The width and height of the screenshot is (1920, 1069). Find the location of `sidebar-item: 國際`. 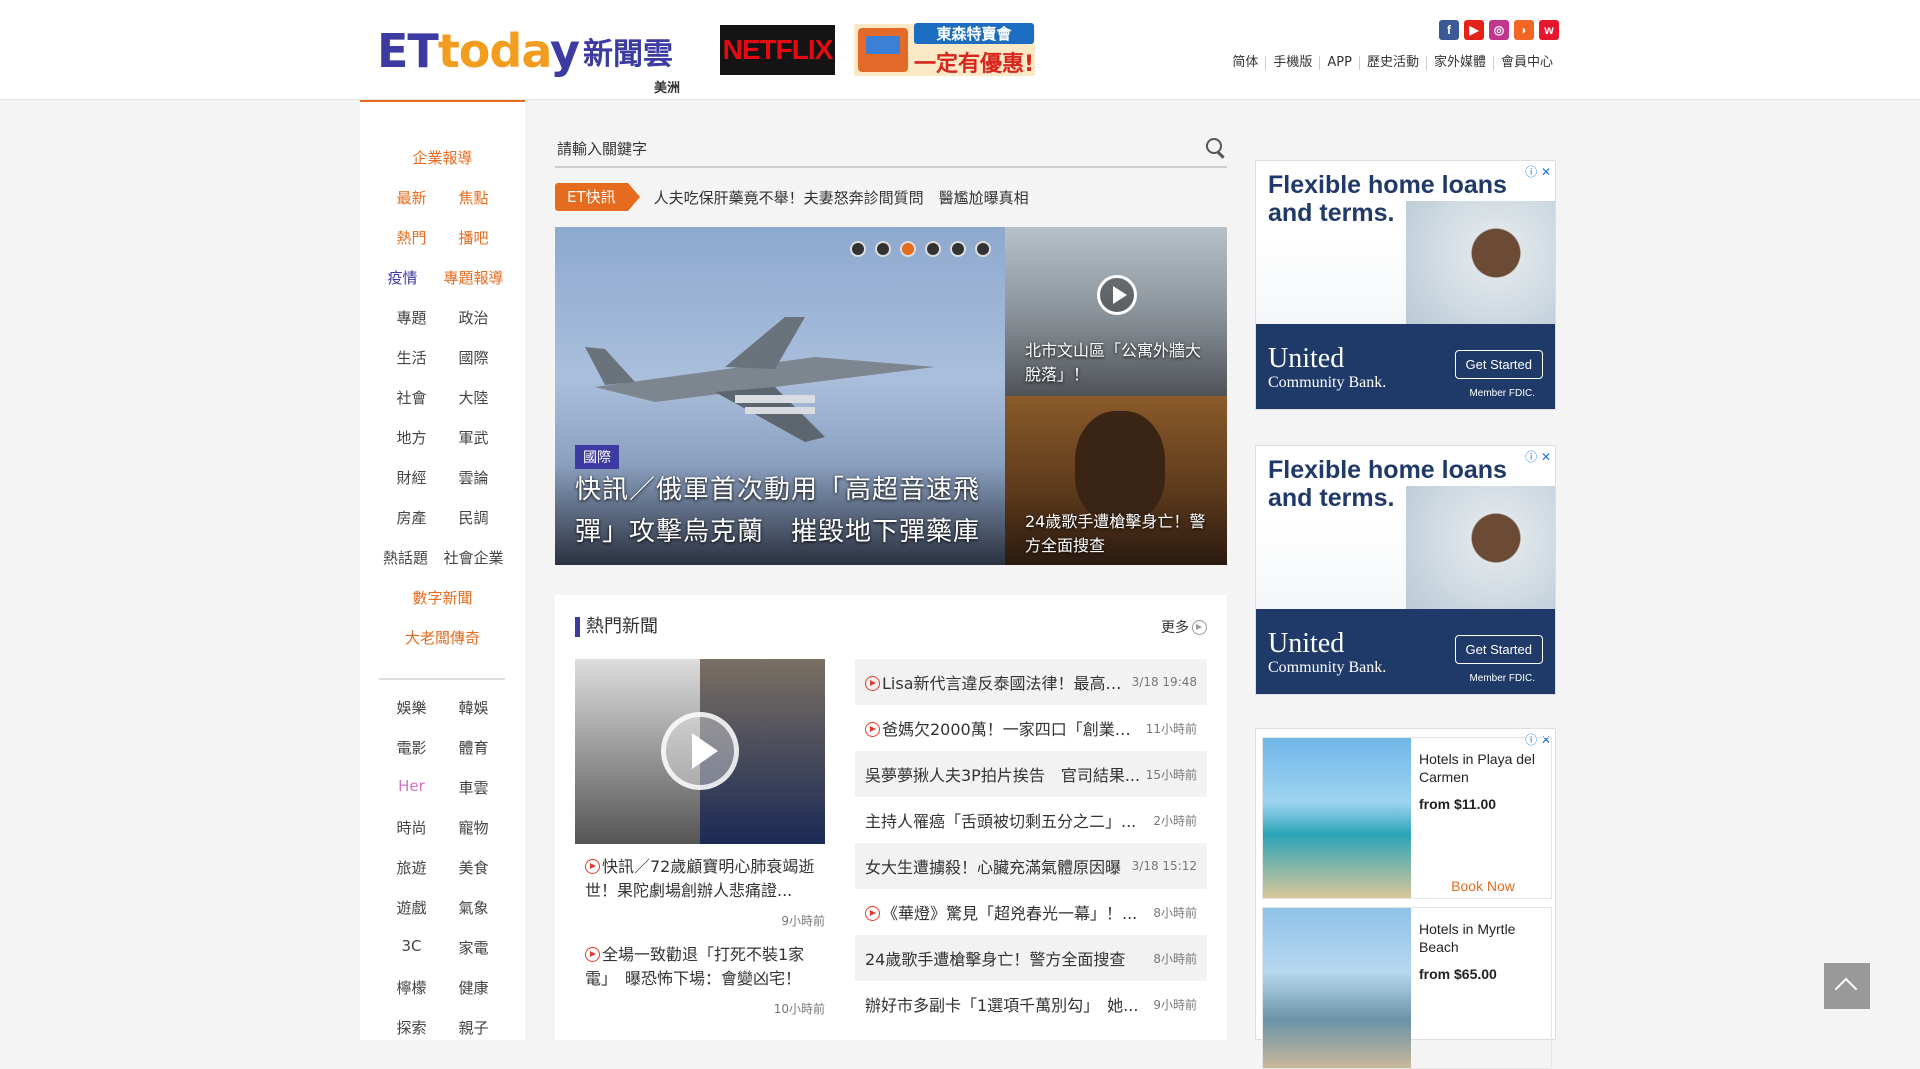

sidebar-item: 國際 is located at coordinates (474, 357).